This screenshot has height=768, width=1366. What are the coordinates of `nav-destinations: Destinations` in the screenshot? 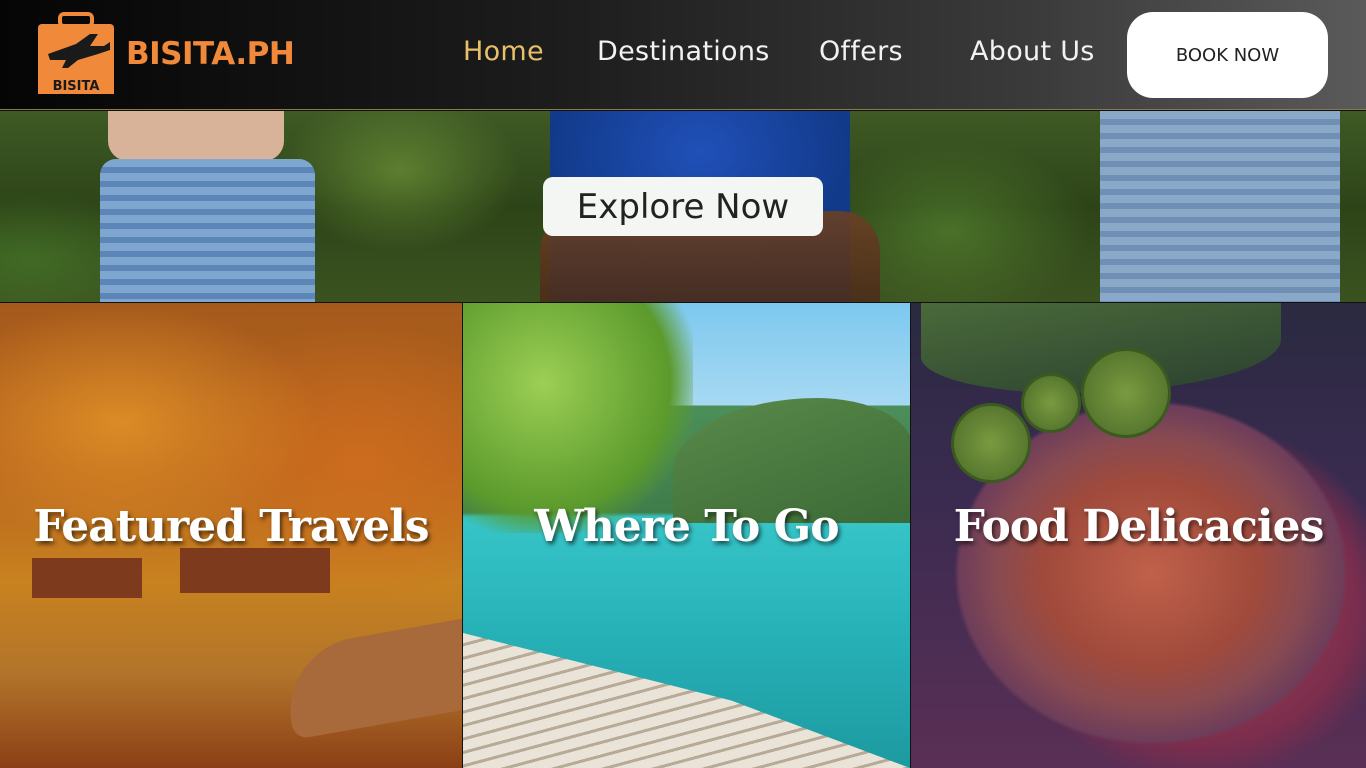 It's located at (683, 51).